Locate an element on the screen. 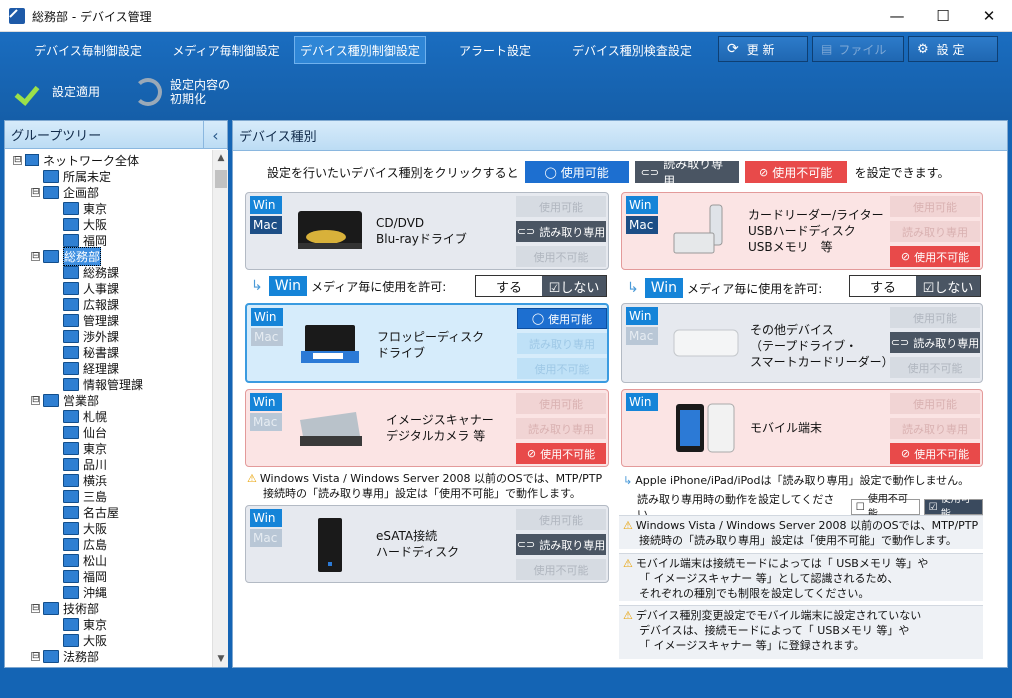  tree-node: 渉外課 is located at coordinates (85, 336).